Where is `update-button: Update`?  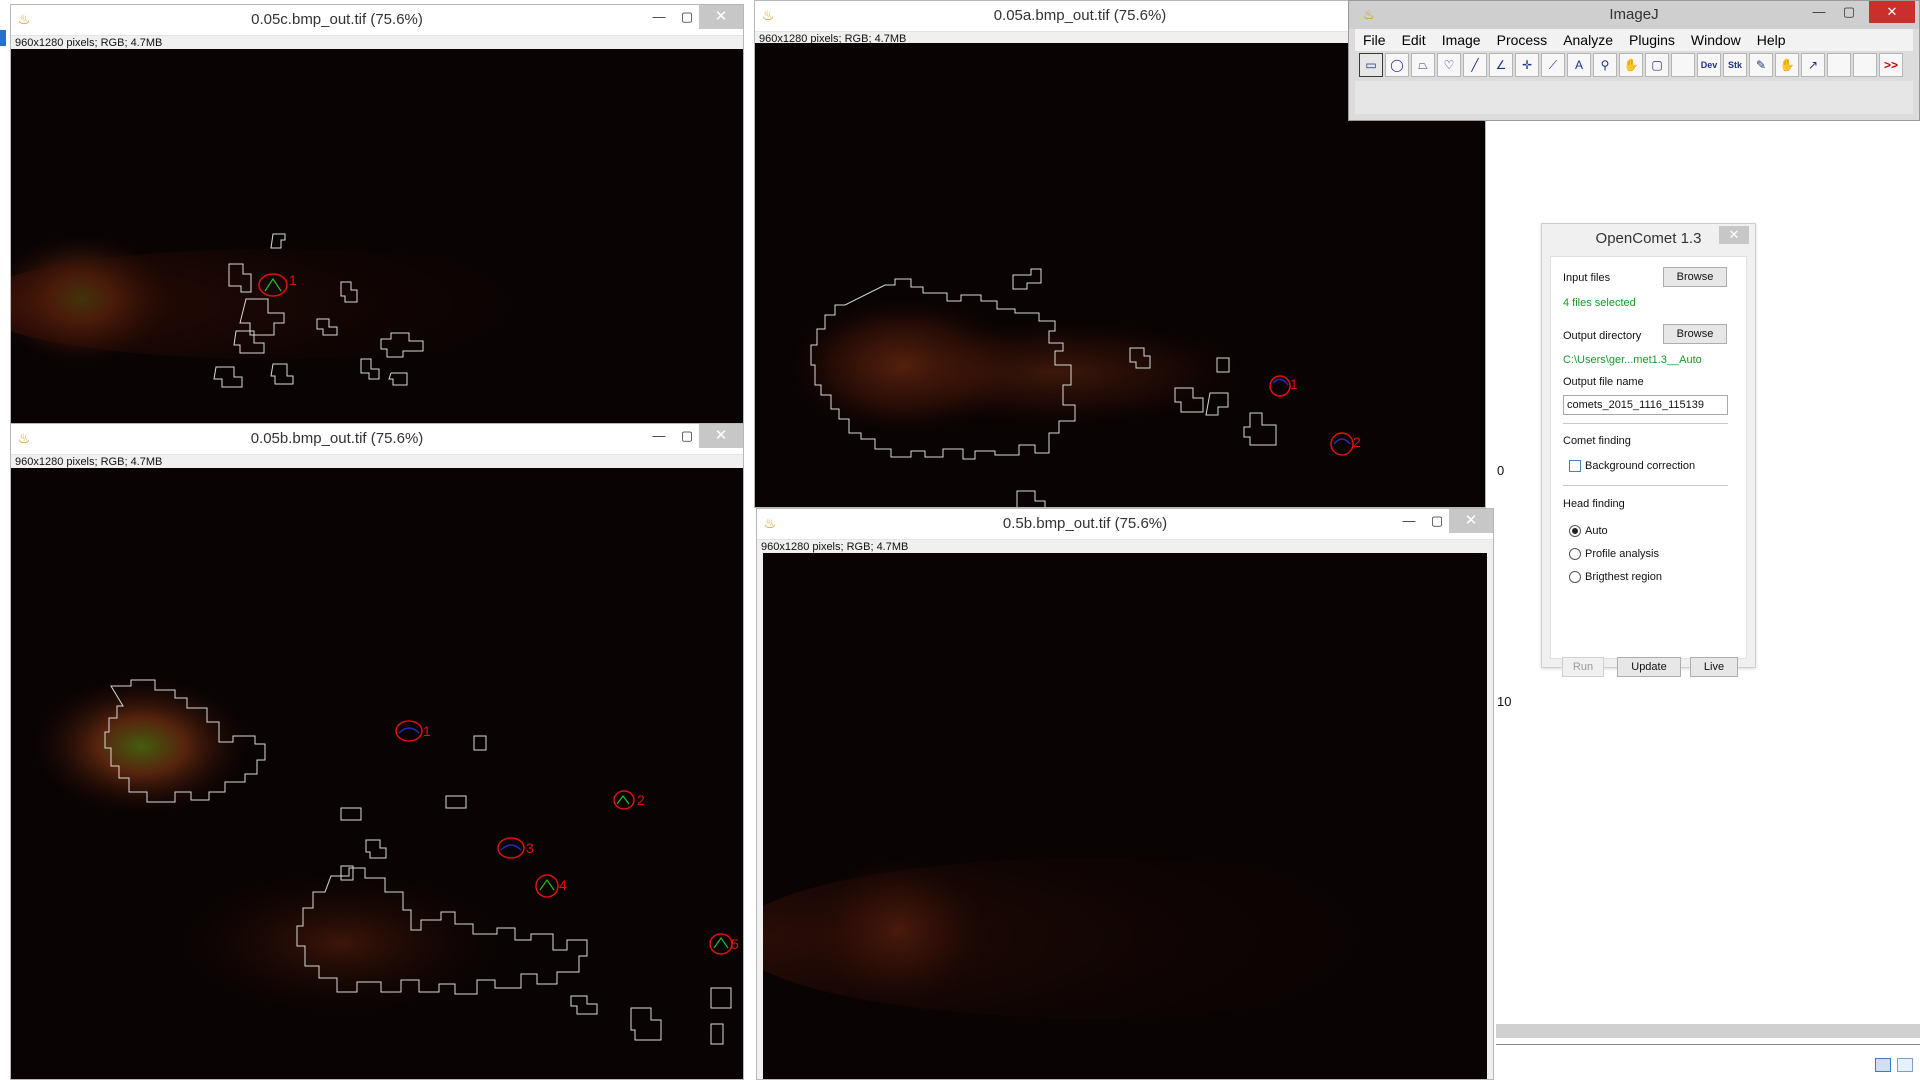 update-button: Update is located at coordinates (1649, 667).